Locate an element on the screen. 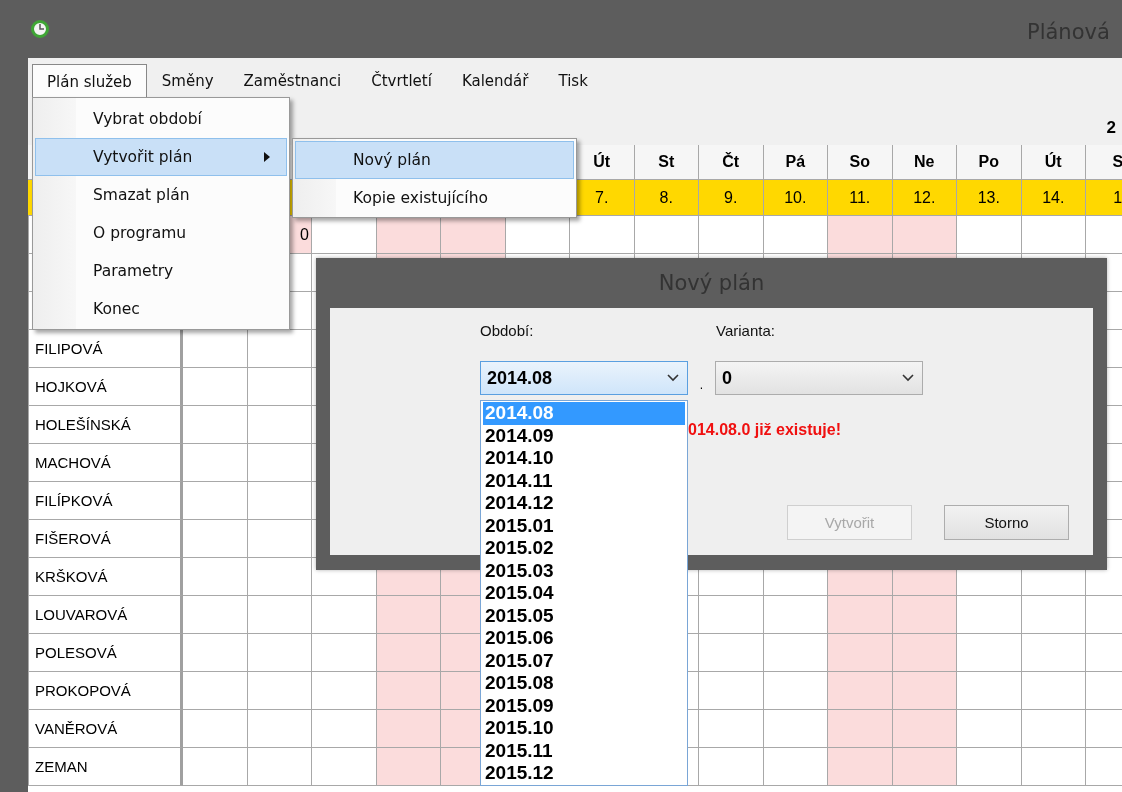 This screenshot has height=792, width=1122. submenu-arrow-icon is located at coordinates (267, 157).